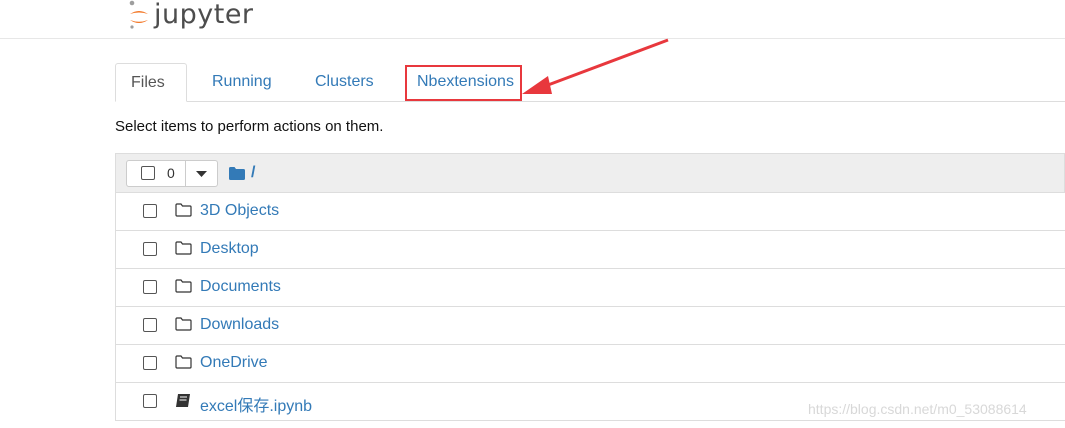  What do you see at coordinates (138, 14) in the screenshot?
I see `jupyter-logo-icon` at bounding box center [138, 14].